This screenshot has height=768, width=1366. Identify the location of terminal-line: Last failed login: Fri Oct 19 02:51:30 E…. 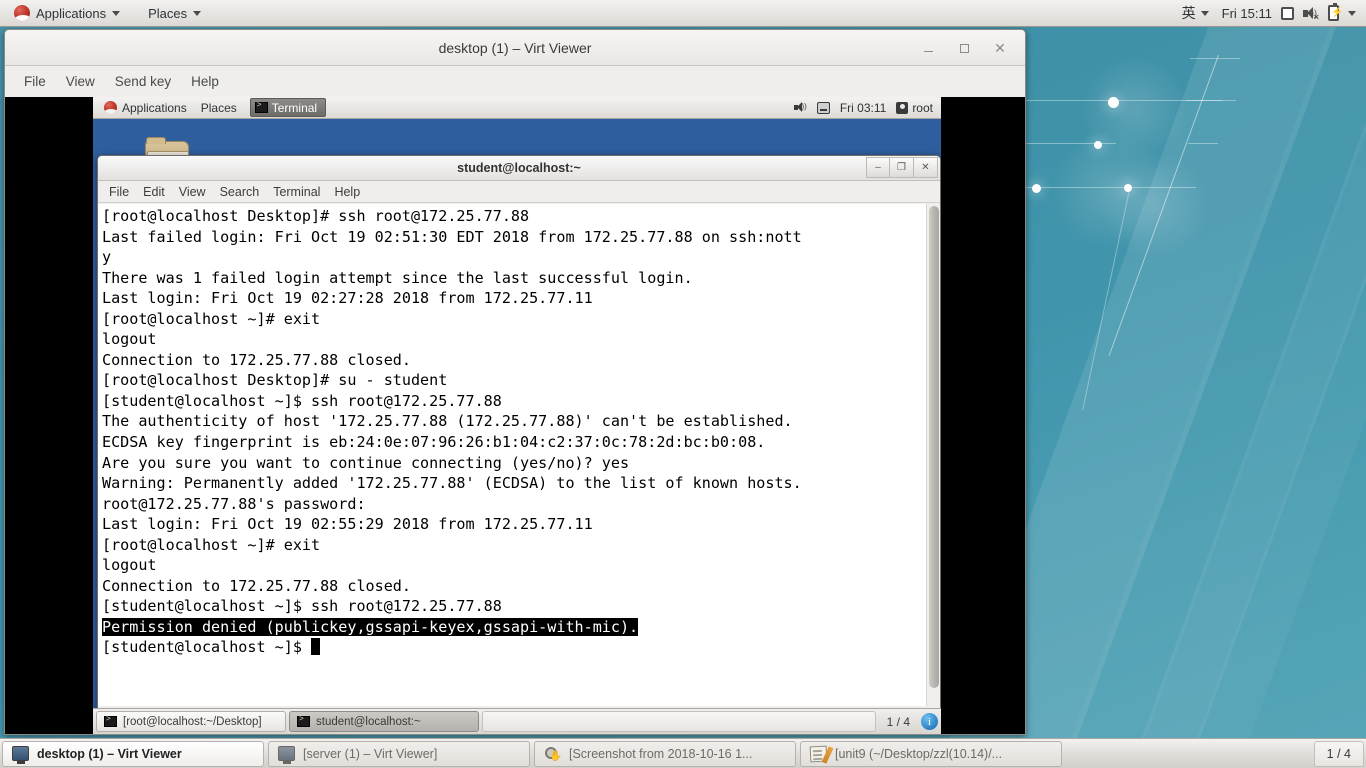
(452, 236).